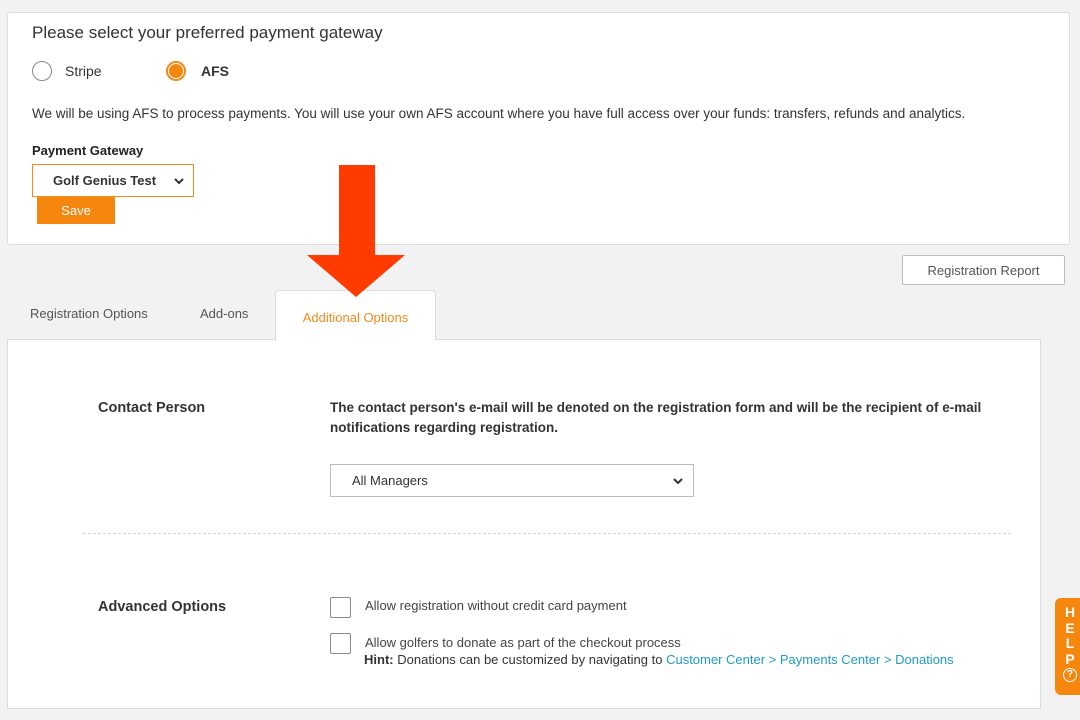  Describe the element at coordinates (89, 313) in the screenshot. I see `tab-registration-options: Registration Options` at that location.